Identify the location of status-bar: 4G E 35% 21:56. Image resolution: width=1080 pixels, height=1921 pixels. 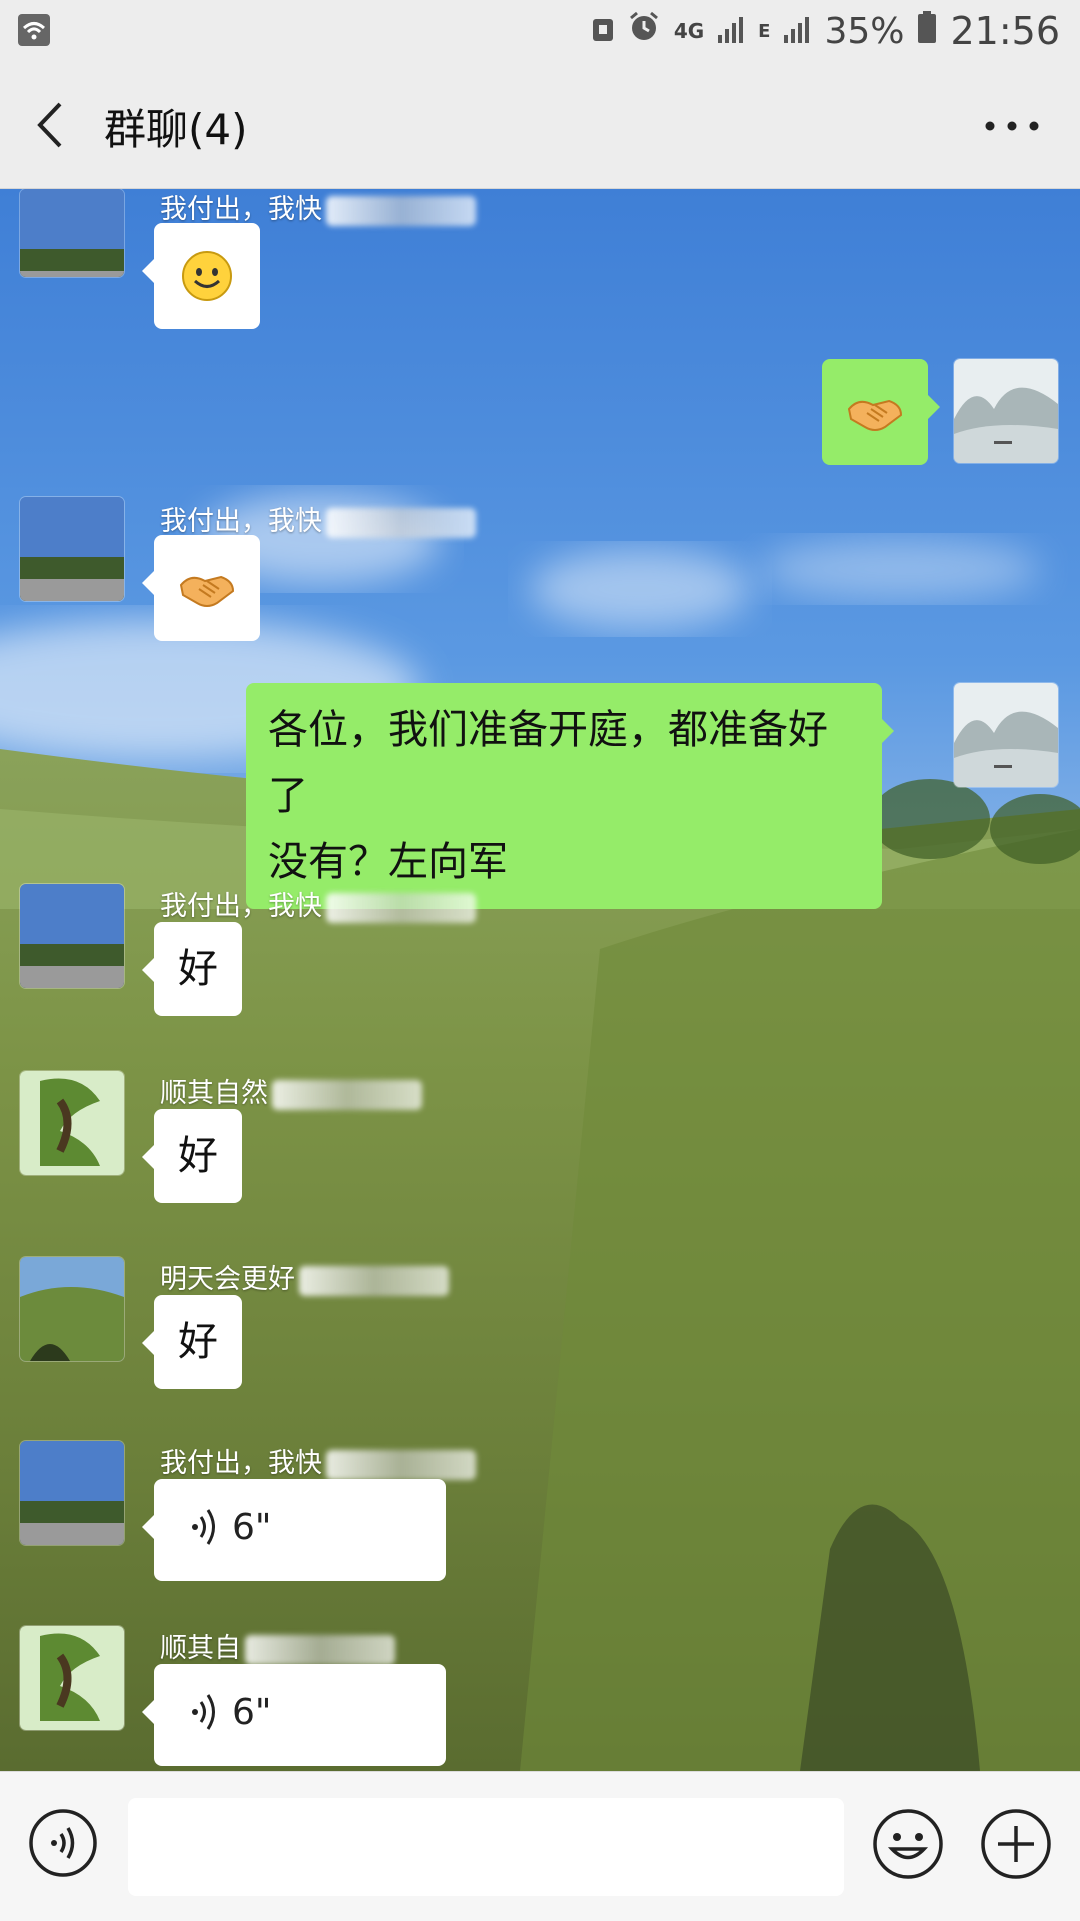
(540, 31).